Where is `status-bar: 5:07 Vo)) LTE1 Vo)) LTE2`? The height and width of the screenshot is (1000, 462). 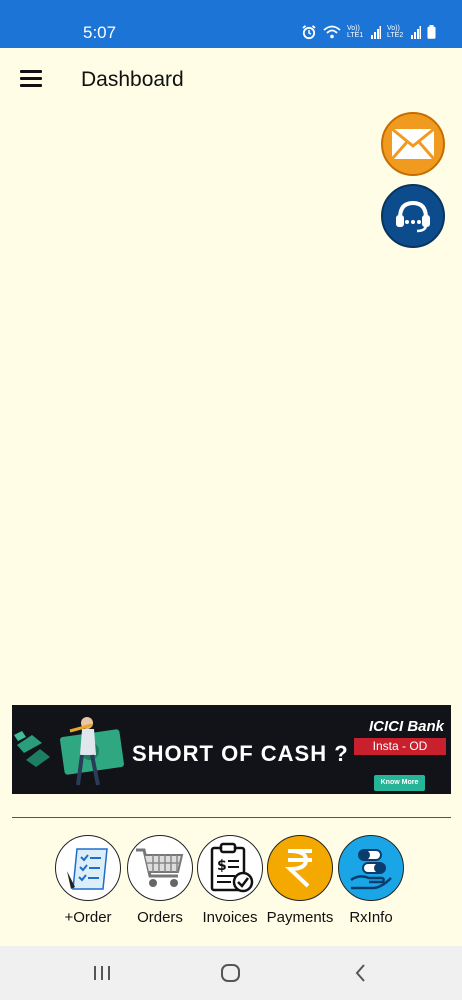
status-bar: 5:07 Vo)) LTE1 Vo)) LTE2 is located at coordinates (231, 24).